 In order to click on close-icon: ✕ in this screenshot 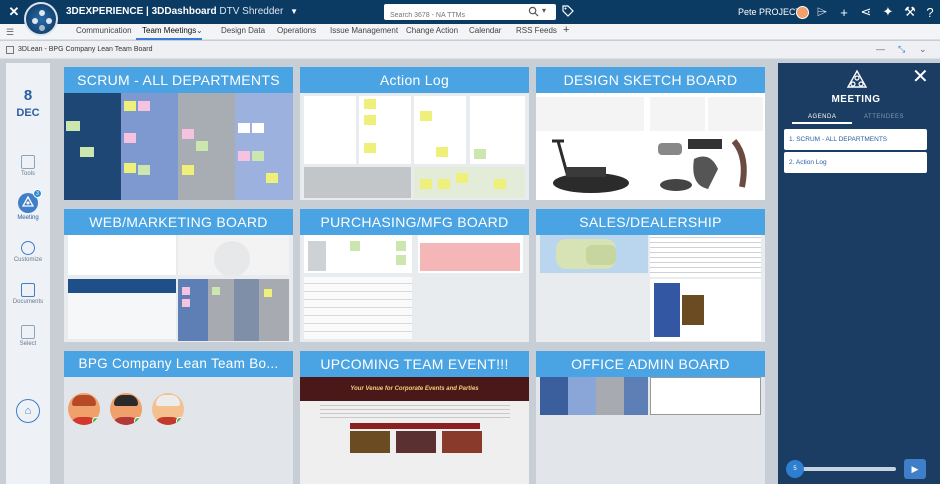, I will do `click(920, 77)`.